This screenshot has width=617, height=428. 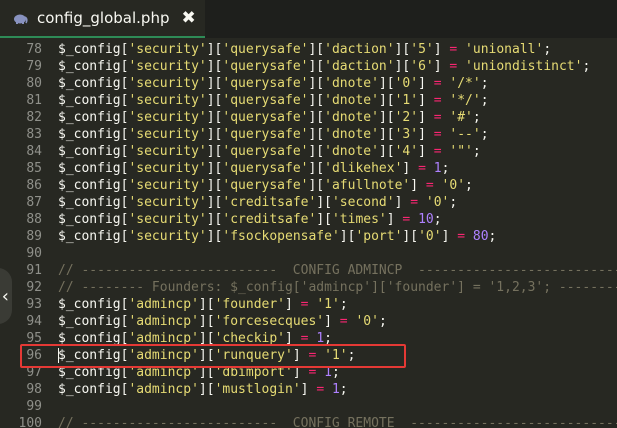 I want to click on code-token: 'daction', so click(x=359, y=49).